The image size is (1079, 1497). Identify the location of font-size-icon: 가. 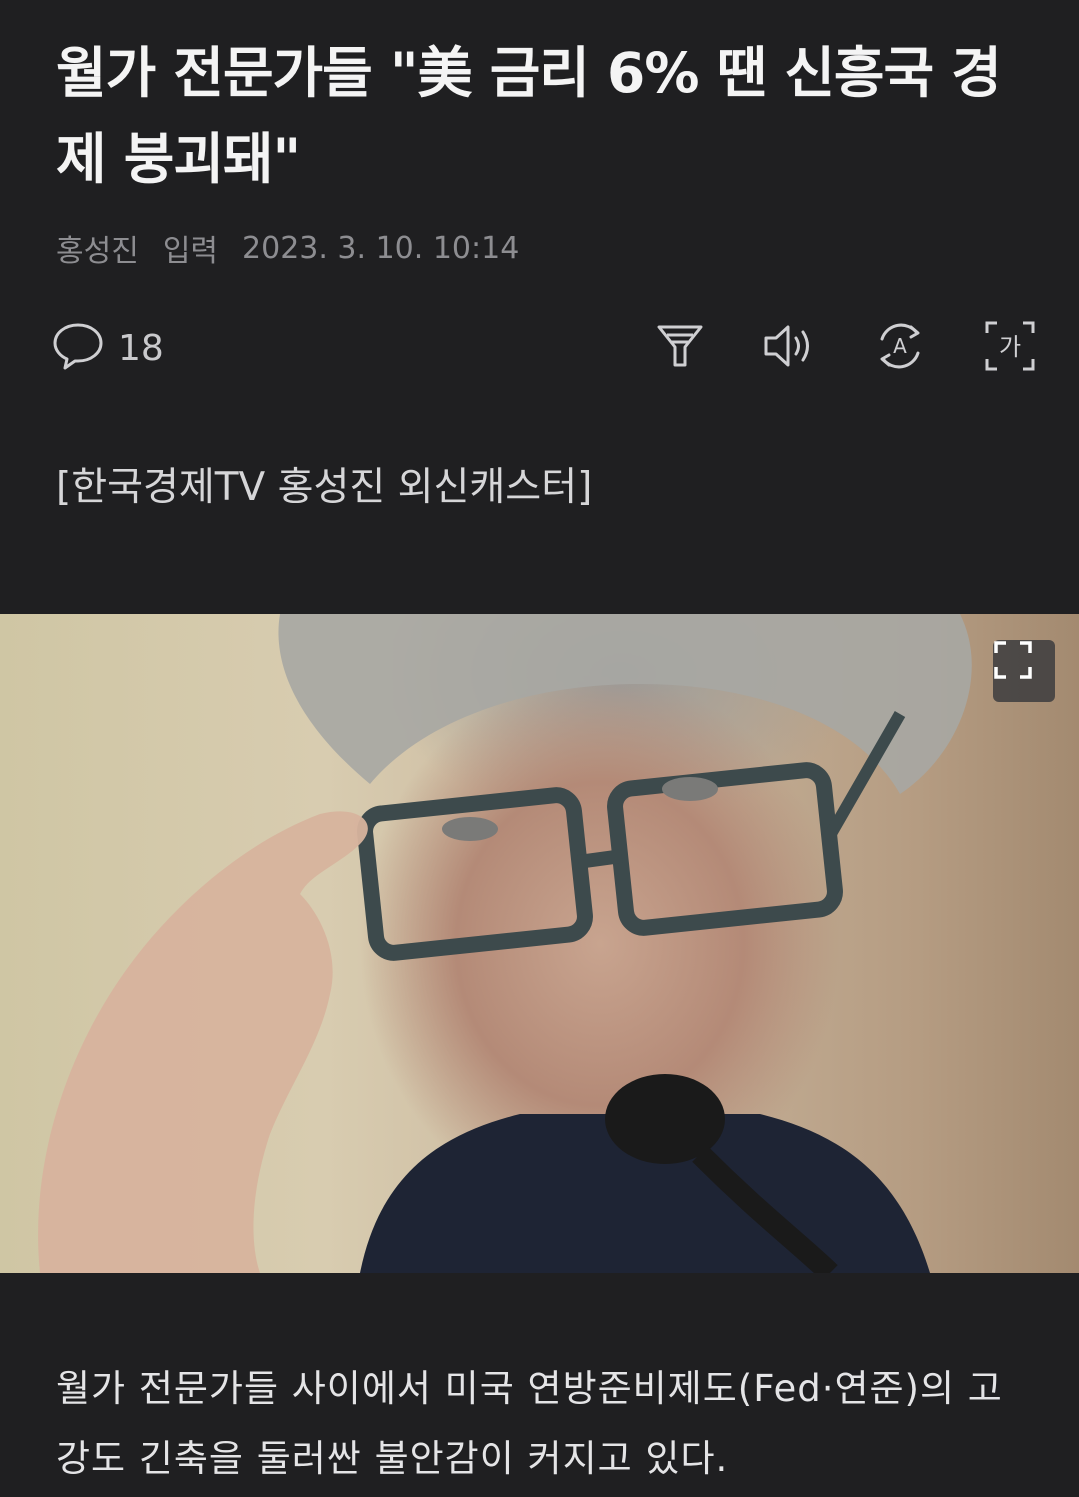
(1010, 348).